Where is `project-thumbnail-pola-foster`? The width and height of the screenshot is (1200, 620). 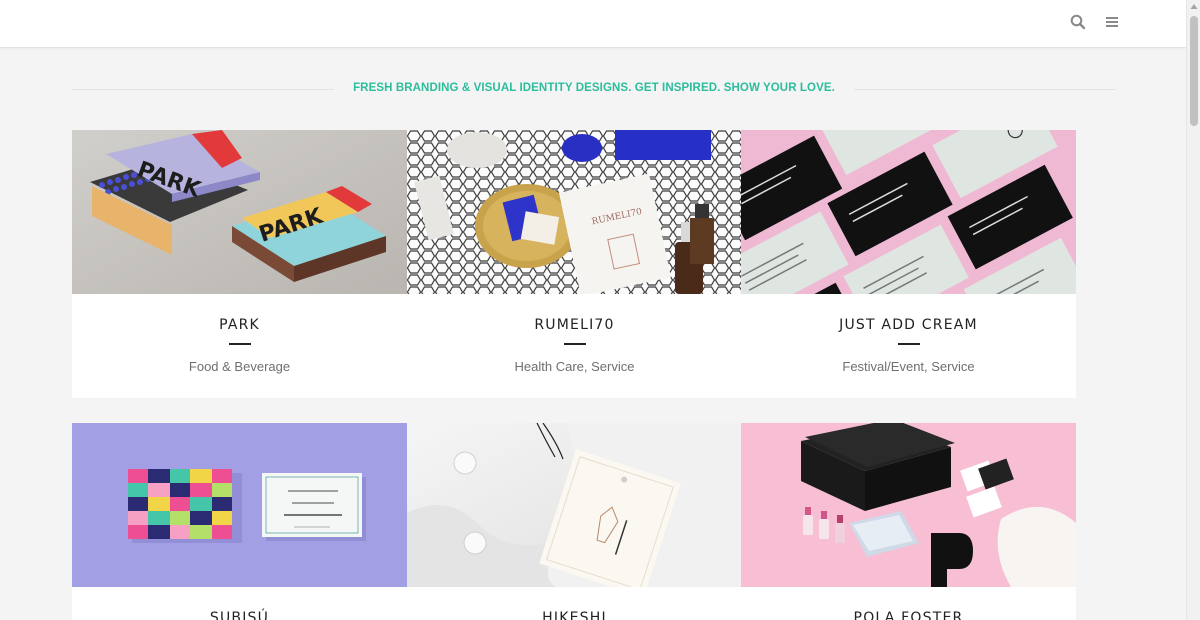
project-thumbnail-pola-foster is located at coordinates (908, 505).